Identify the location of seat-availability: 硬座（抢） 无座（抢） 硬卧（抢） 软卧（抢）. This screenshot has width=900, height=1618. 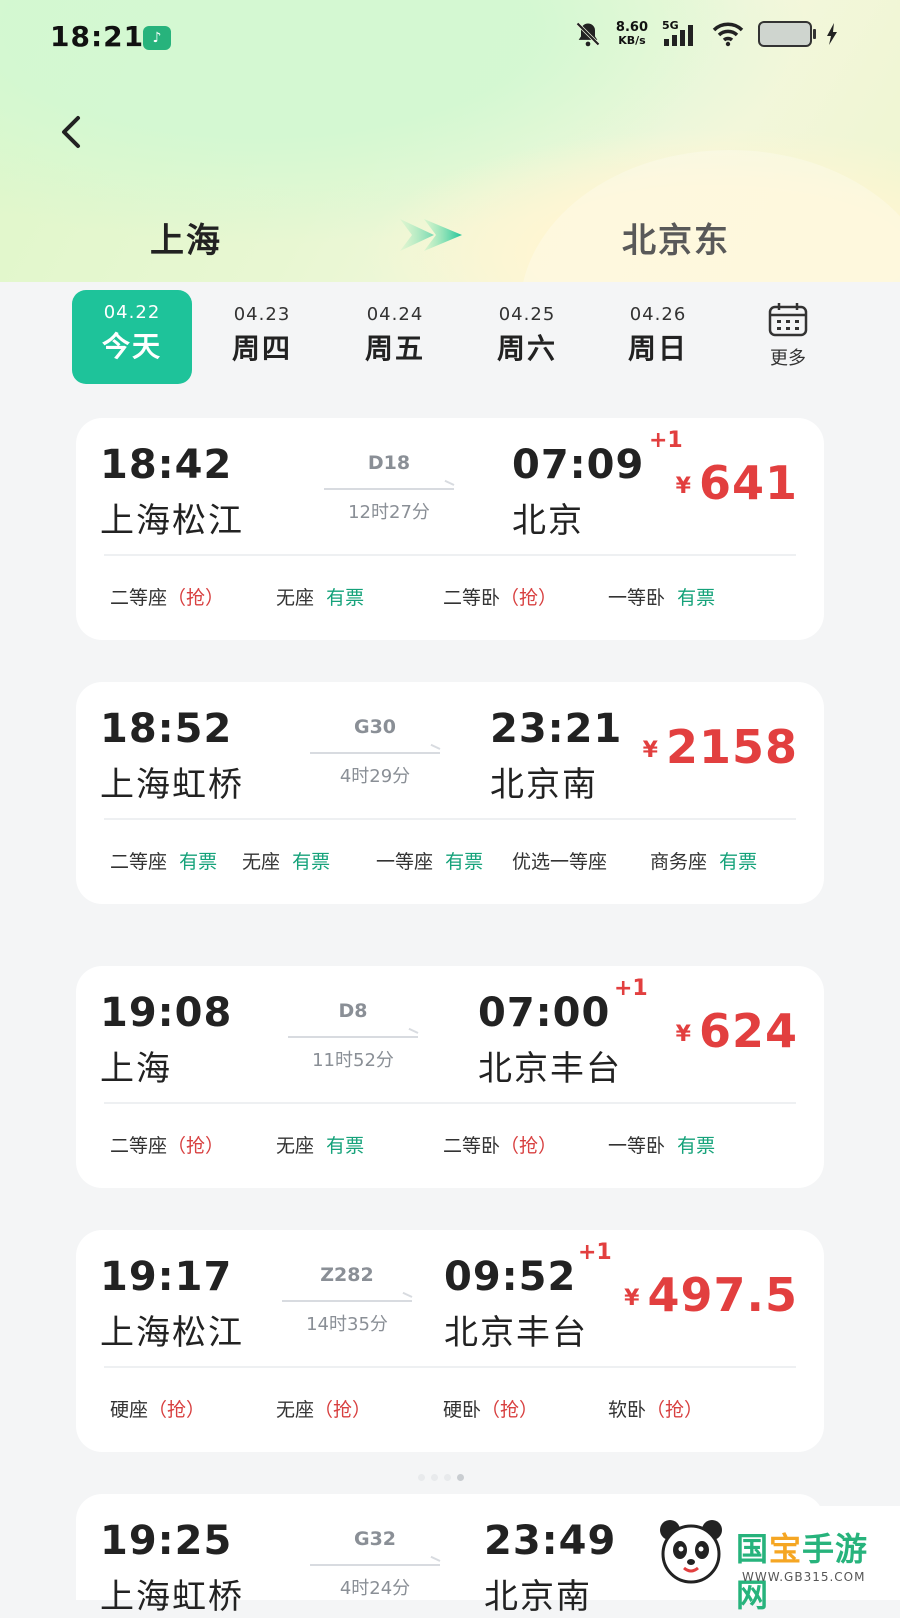
(460, 1410).